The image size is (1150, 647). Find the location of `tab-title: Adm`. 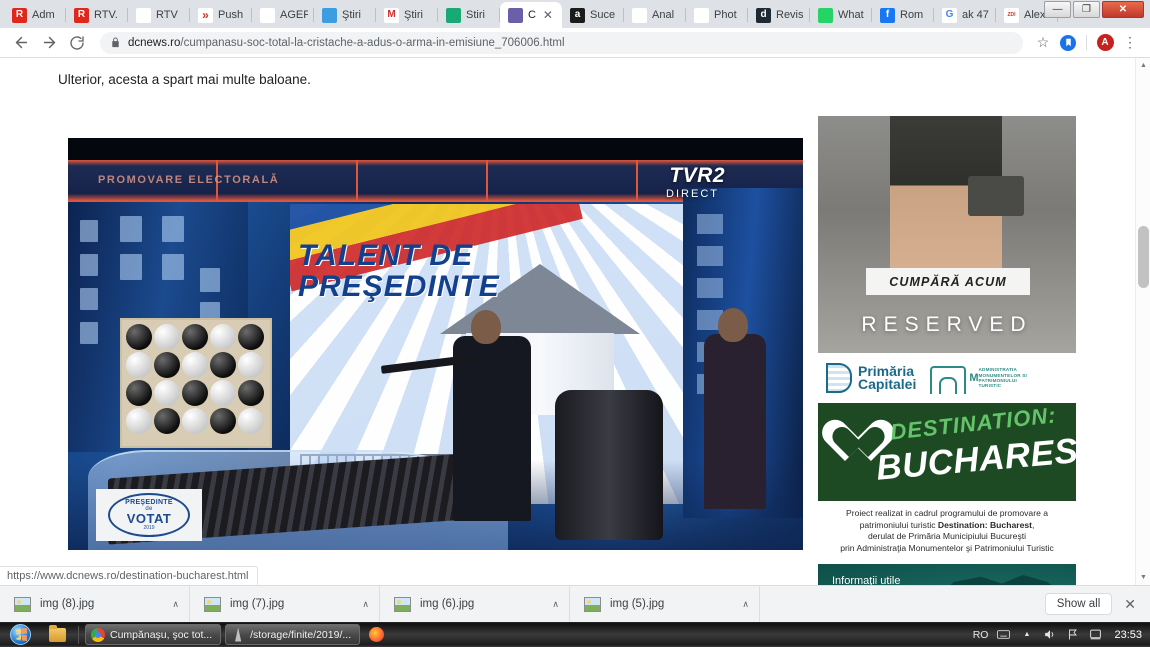

tab-title: Adm is located at coordinates (43, 15).